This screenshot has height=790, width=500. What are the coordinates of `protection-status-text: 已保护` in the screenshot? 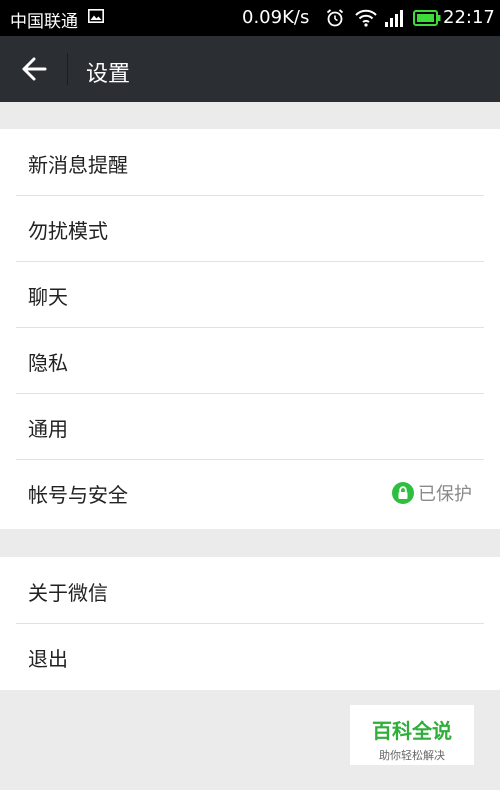 It's located at (445, 494).